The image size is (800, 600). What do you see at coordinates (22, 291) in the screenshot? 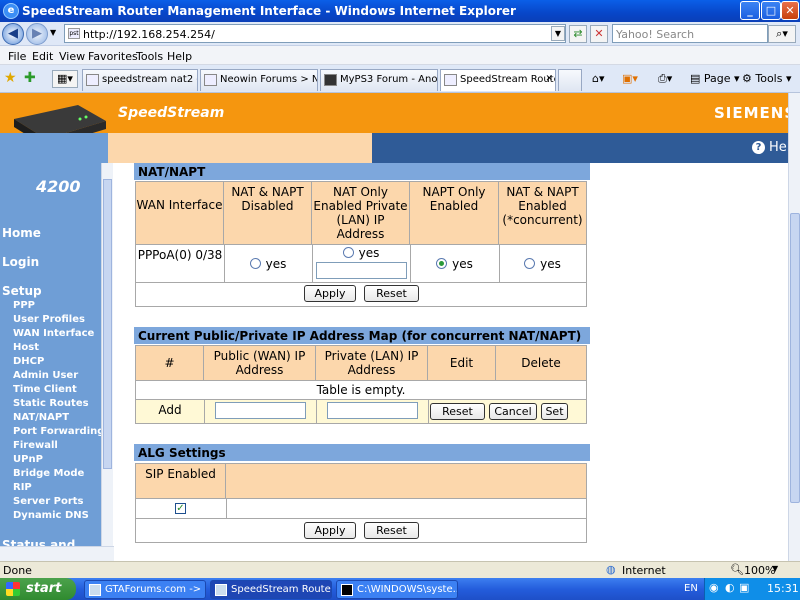
I see `sidebar-item-setup: Setup` at bounding box center [22, 291].